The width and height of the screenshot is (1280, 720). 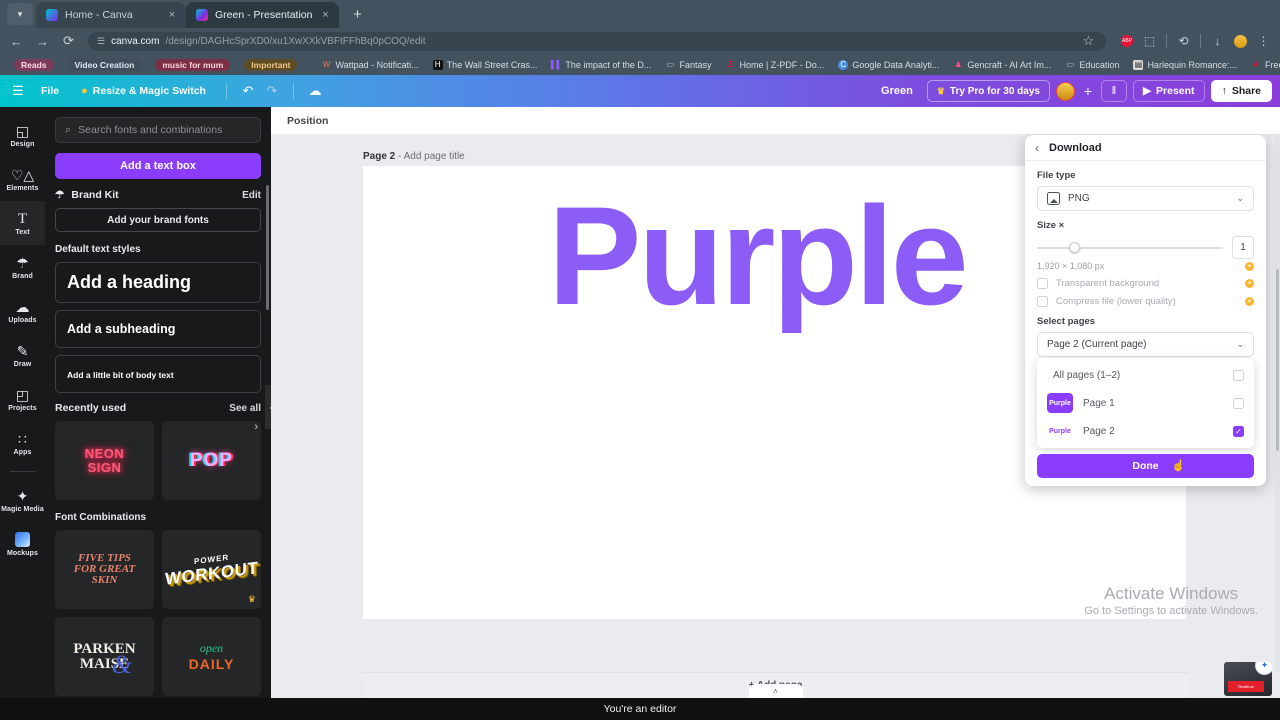 I want to click on search-fonts-field: ⌕, so click(x=158, y=130).